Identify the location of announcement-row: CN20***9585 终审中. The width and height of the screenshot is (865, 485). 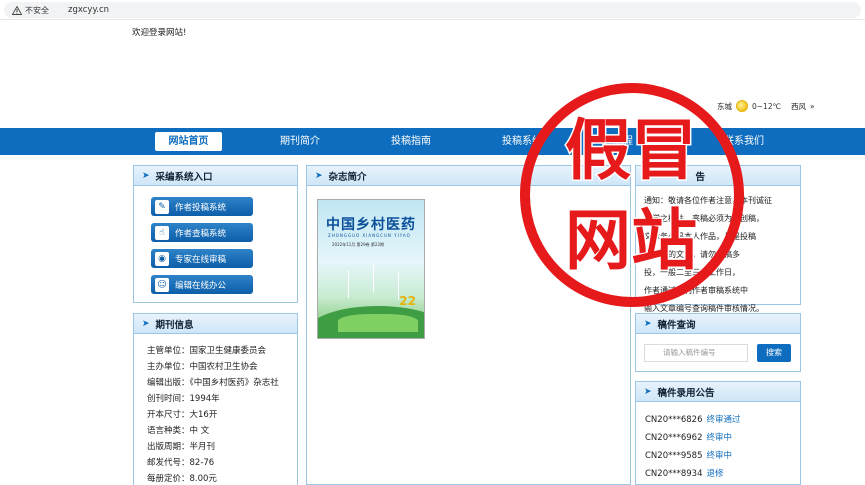
(688, 455).